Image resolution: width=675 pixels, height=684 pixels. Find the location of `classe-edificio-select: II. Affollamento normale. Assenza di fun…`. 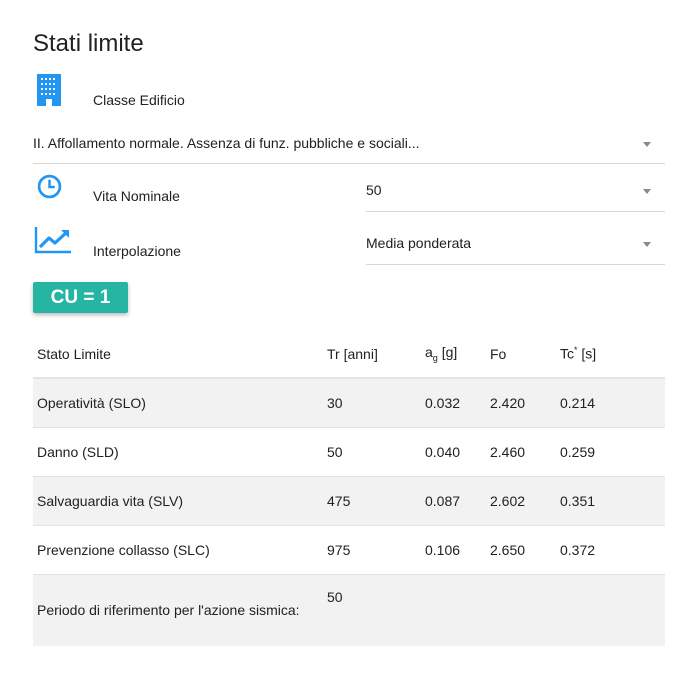

classe-edificio-select: II. Affollamento normale. Assenza di fun… is located at coordinates (349, 149).